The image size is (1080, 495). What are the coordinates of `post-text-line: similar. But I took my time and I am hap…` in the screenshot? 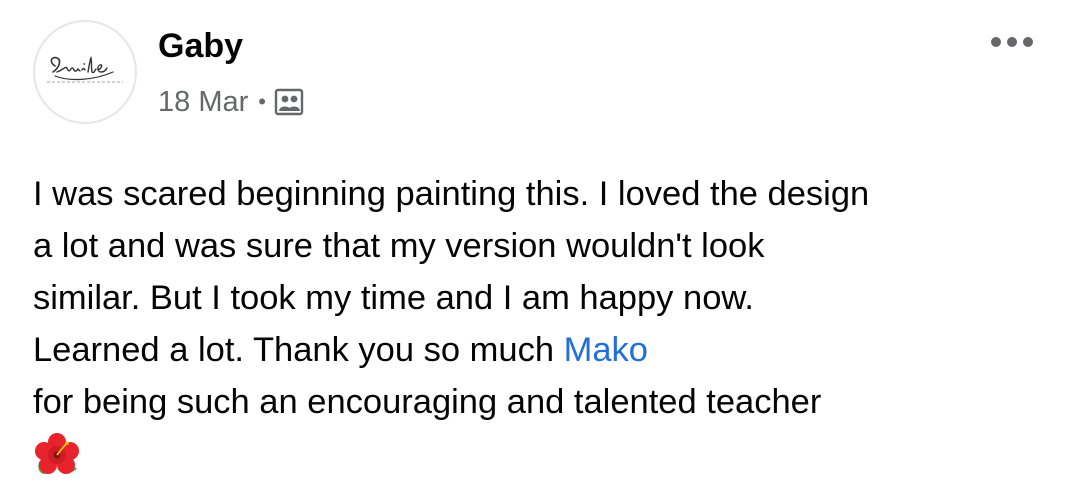 It's located at (393, 298).